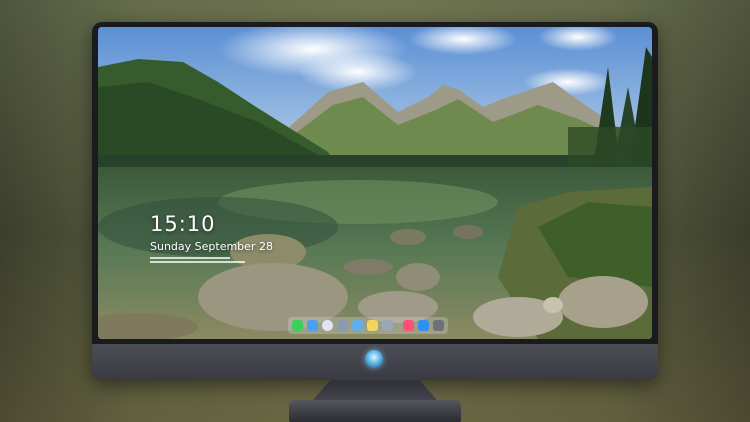 The width and height of the screenshot is (750, 422). I want to click on photos-icon, so click(357, 325).